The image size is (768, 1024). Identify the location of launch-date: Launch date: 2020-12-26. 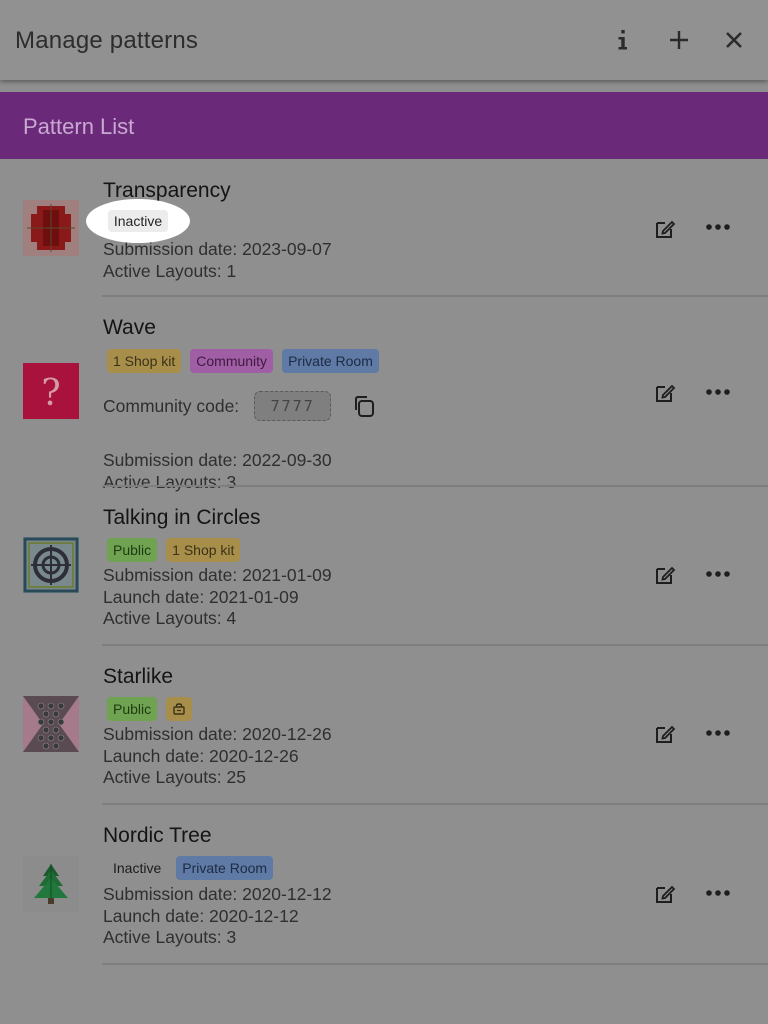
(201, 756).